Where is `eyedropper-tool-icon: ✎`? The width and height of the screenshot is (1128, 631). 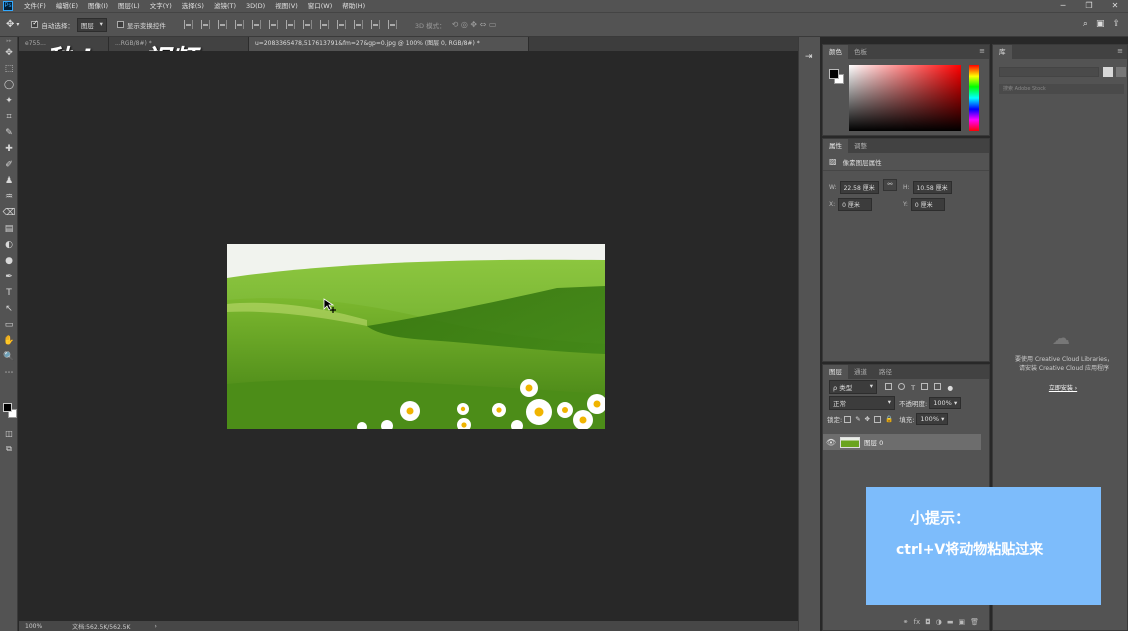 eyedropper-tool-icon: ✎ is located at coordinates (9, 133).